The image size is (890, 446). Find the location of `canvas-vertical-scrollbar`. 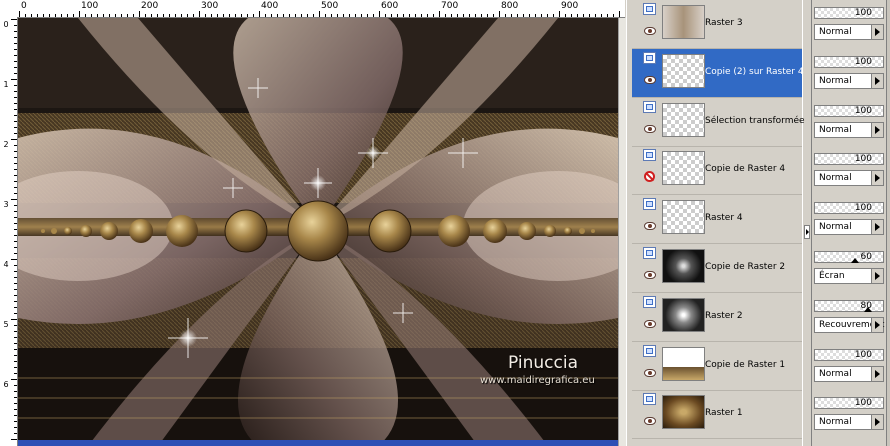

canvas-vertical-scrollbar is located at coordinates (622, 232).